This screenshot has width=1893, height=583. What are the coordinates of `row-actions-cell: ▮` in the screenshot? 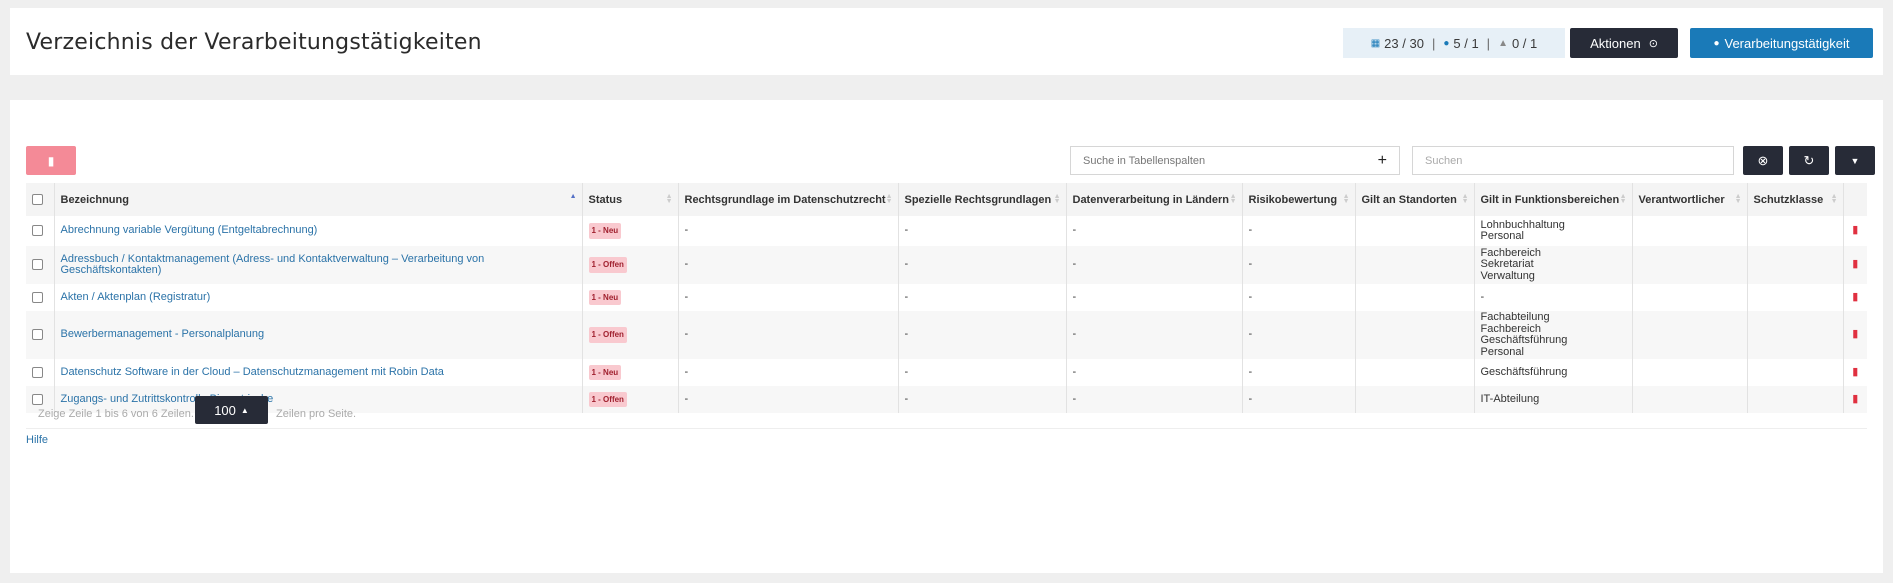 It's located at (1855, 297).